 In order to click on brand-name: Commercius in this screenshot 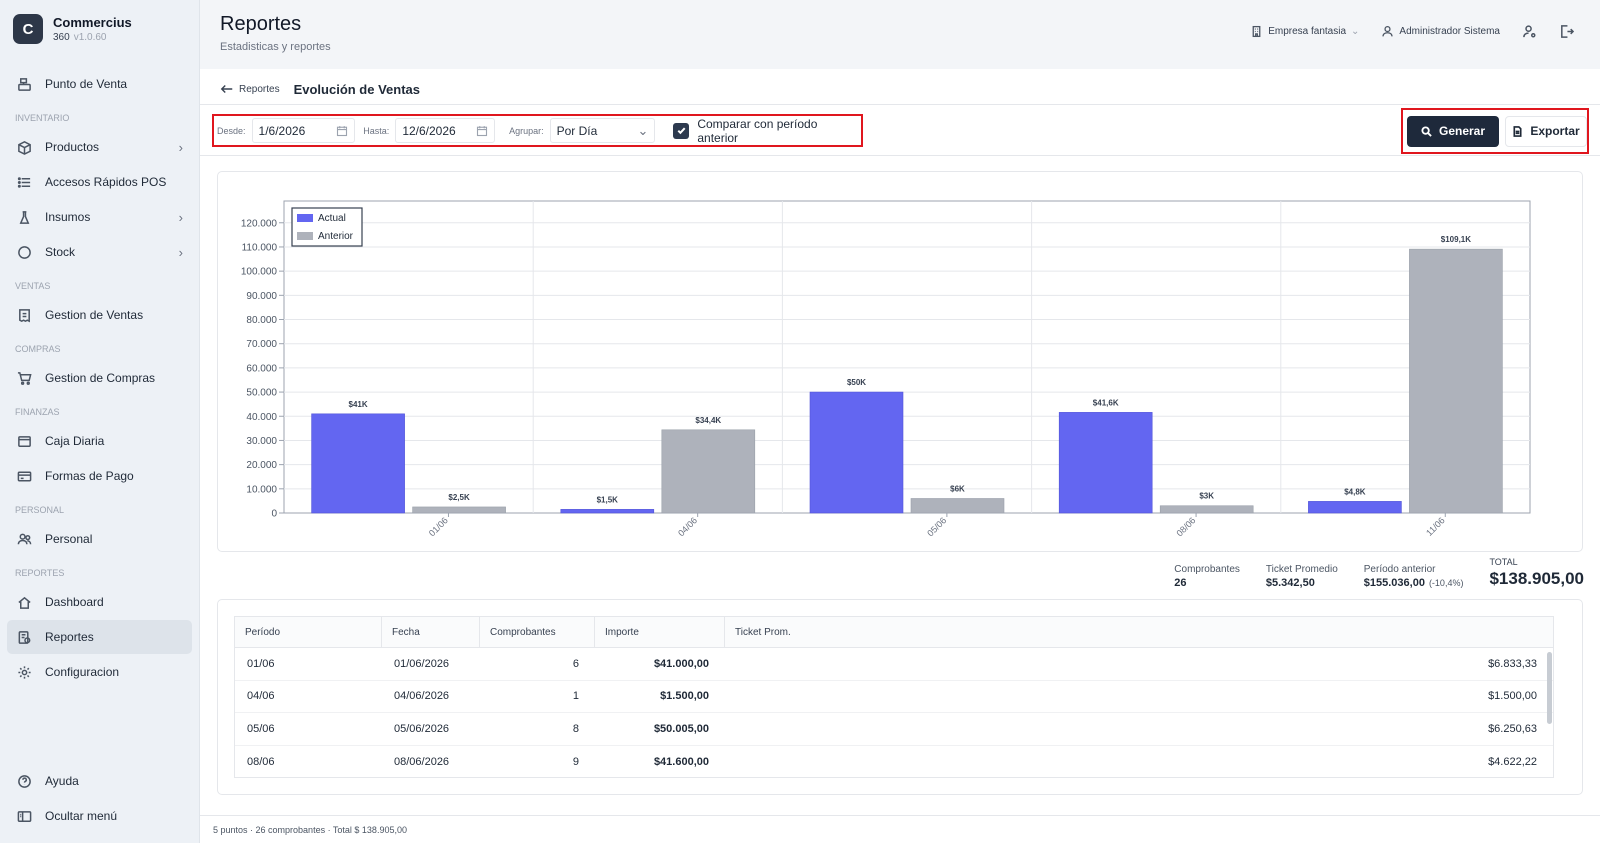, I will do `click(92, 22)`.